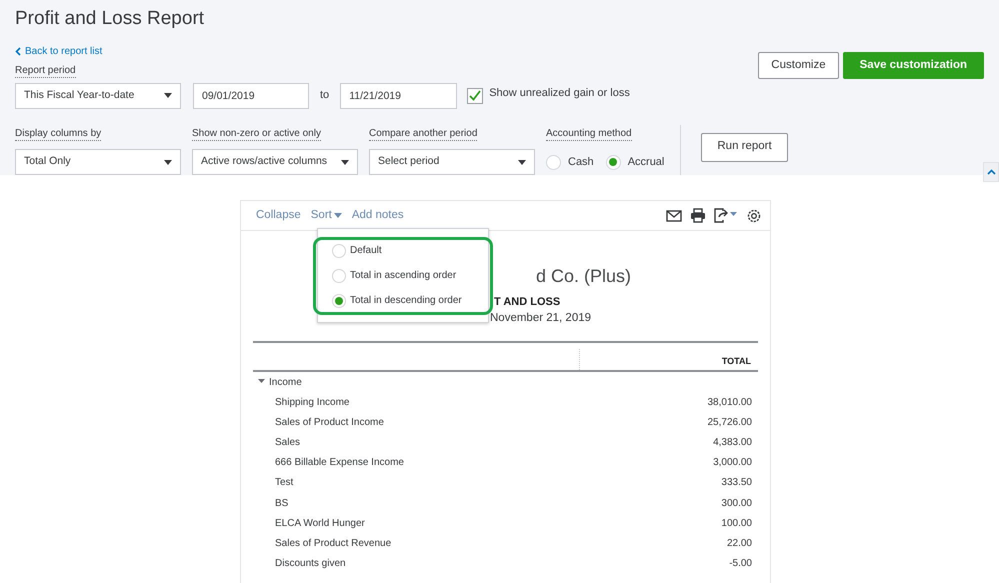 The height and width of the screenshot is (583, 999). What do you see at coordinates (475, 96) in the screenshot?
I see `checkbox` at bounding box center [475, 96].